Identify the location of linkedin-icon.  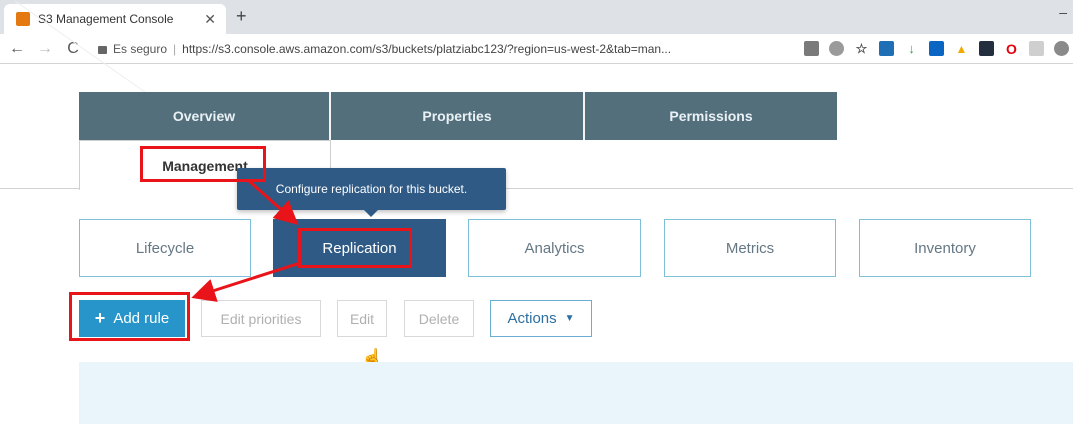
(936, 48).